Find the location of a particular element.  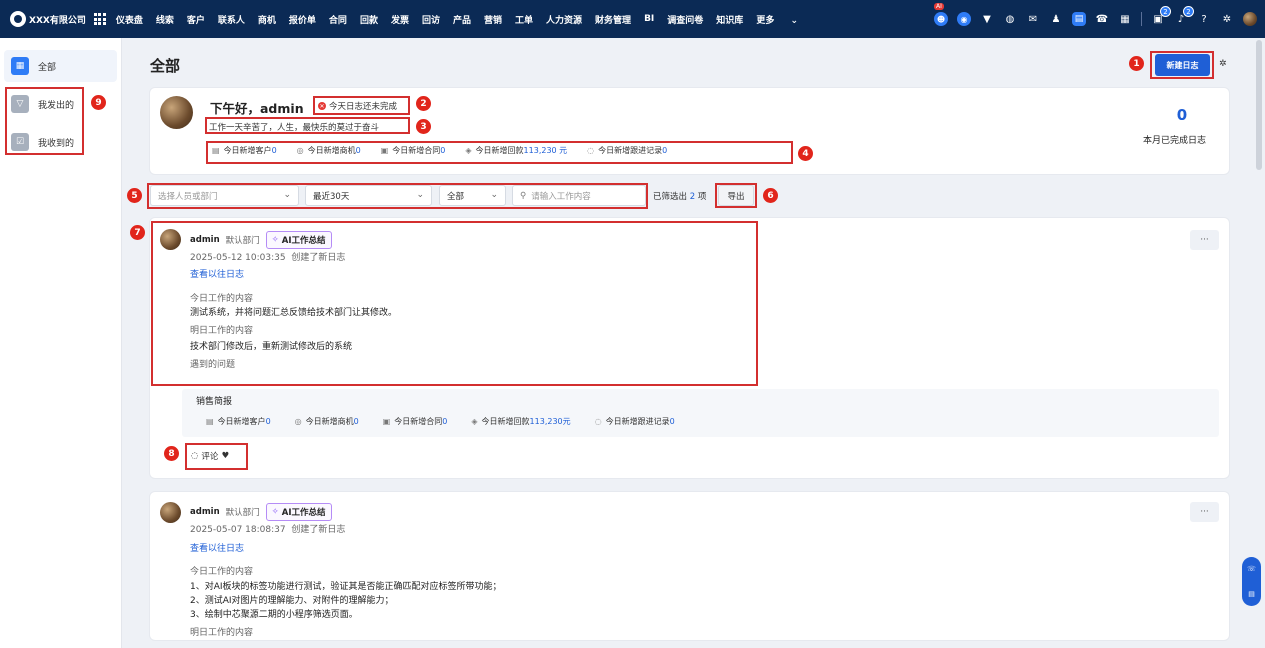

help-icon: ? is located at coordinates (1204, 19).